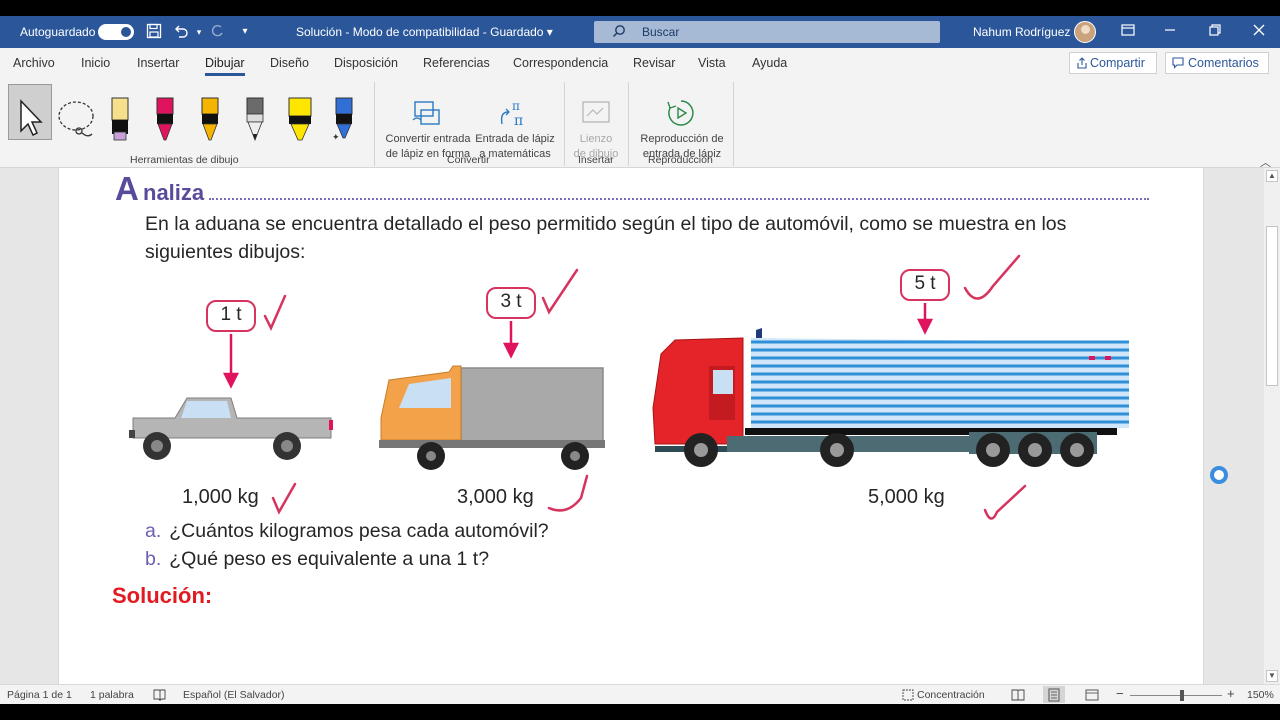  Describe the element at coordinates (596, 139) in the screenshot. I see `drawing-canvas-label-line1: Lienzo` at that location.